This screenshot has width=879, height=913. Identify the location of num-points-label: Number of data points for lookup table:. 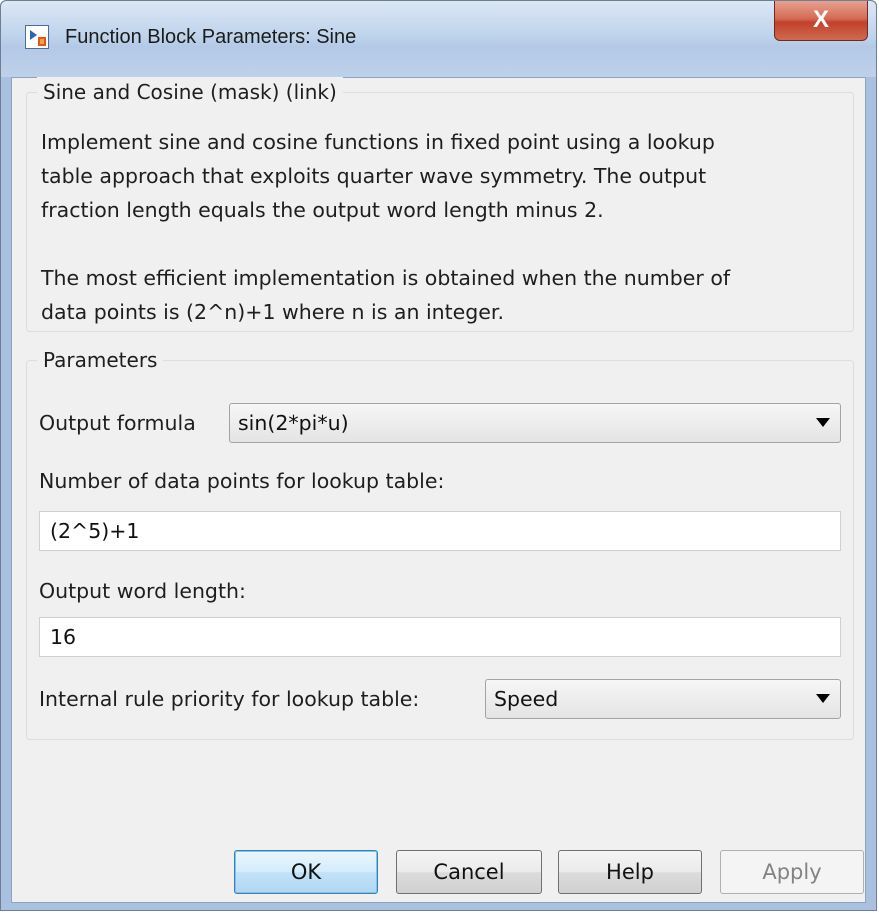
(242, 481).